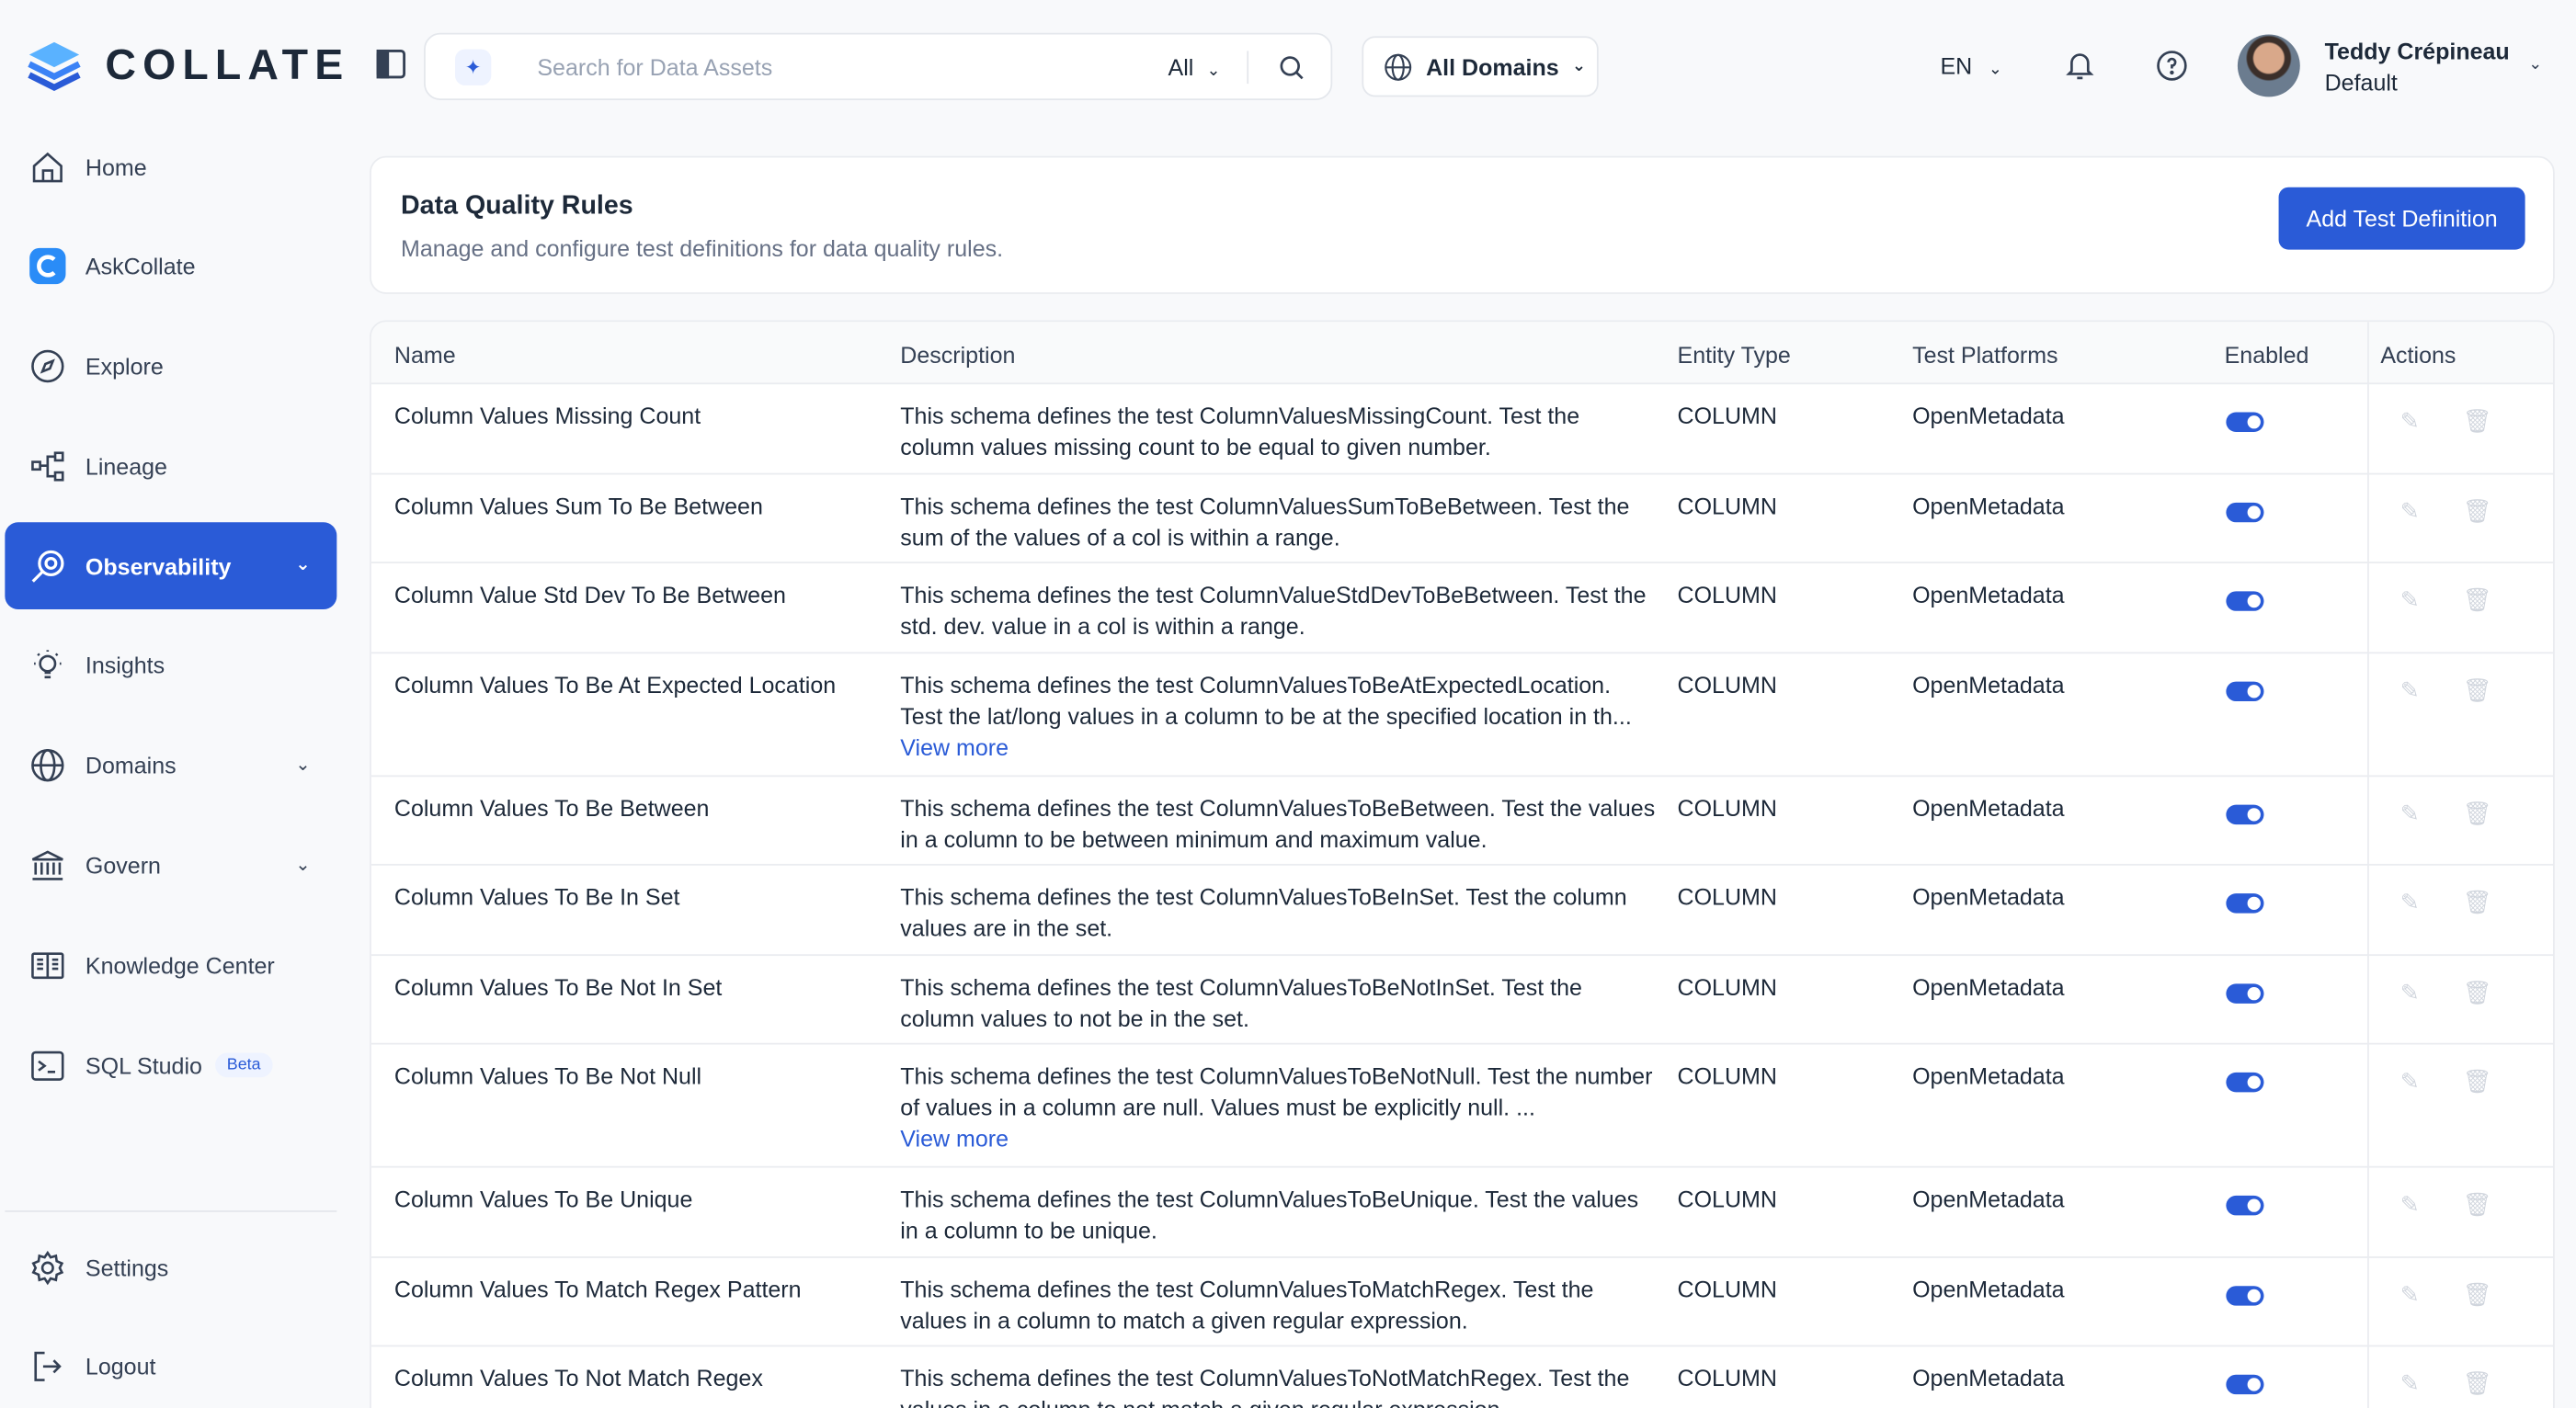 The height and width of the screenshot is (1408, 2576). What do you see at coordinates (170, 467) in the screenshot?
I see `sidebar-item-lineage: Lineage` at bounding box center [170, 467].